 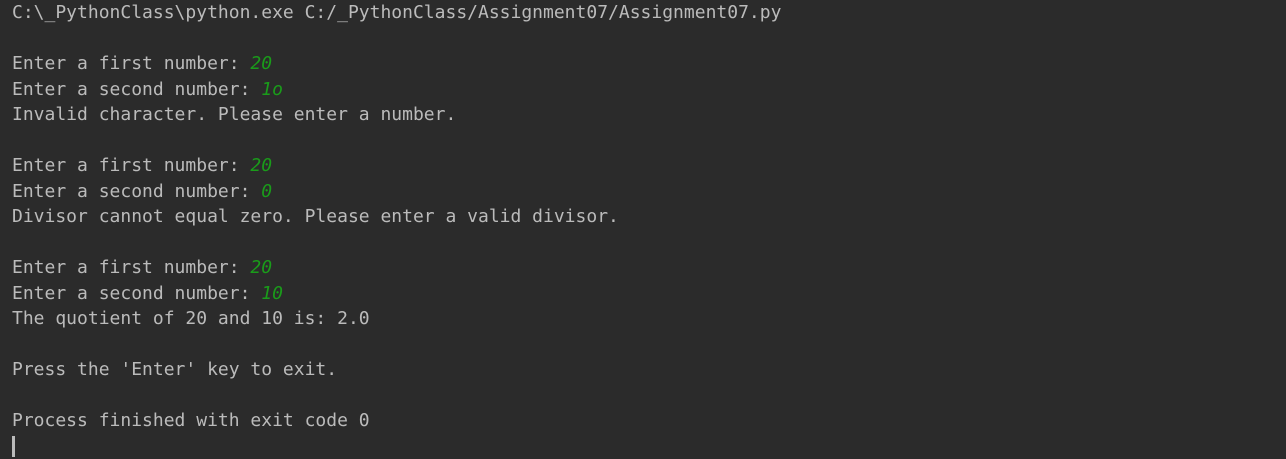 What do you see at coordinates (272, 293) in the screenshot?
I see `user-input: 10` at bounding box center [272, 293].